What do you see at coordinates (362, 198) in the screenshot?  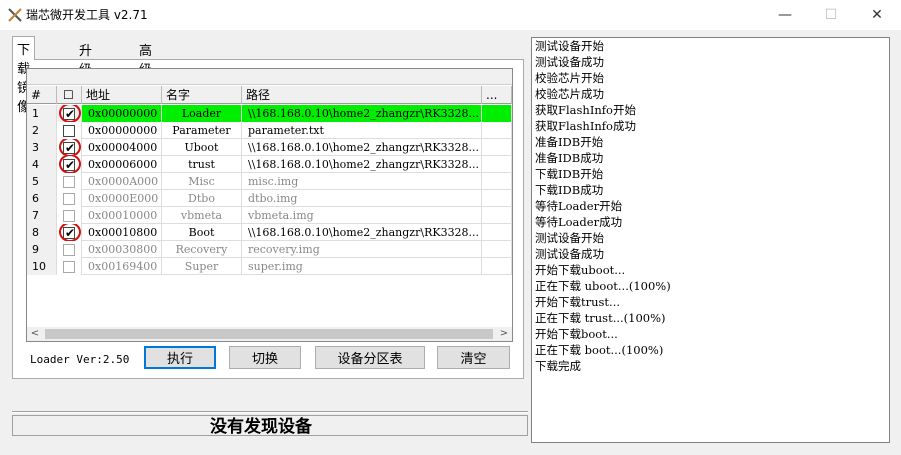 I see `row-path: dtbo.img` at bounding box center [362, 198].